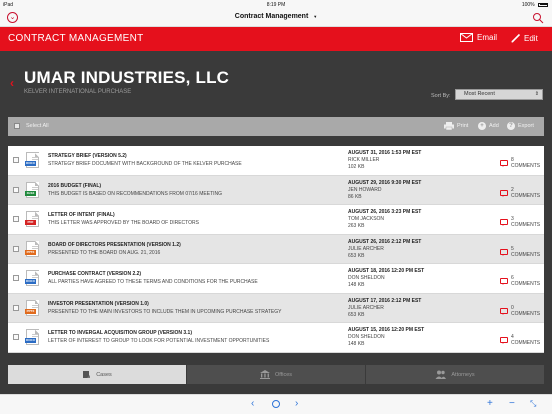 The height and width of the screenshot is (414, 552). Describe the element at coordinates (525, 163) in the screenshot. I see `comments-count: 8 COMMENTS` at that location.